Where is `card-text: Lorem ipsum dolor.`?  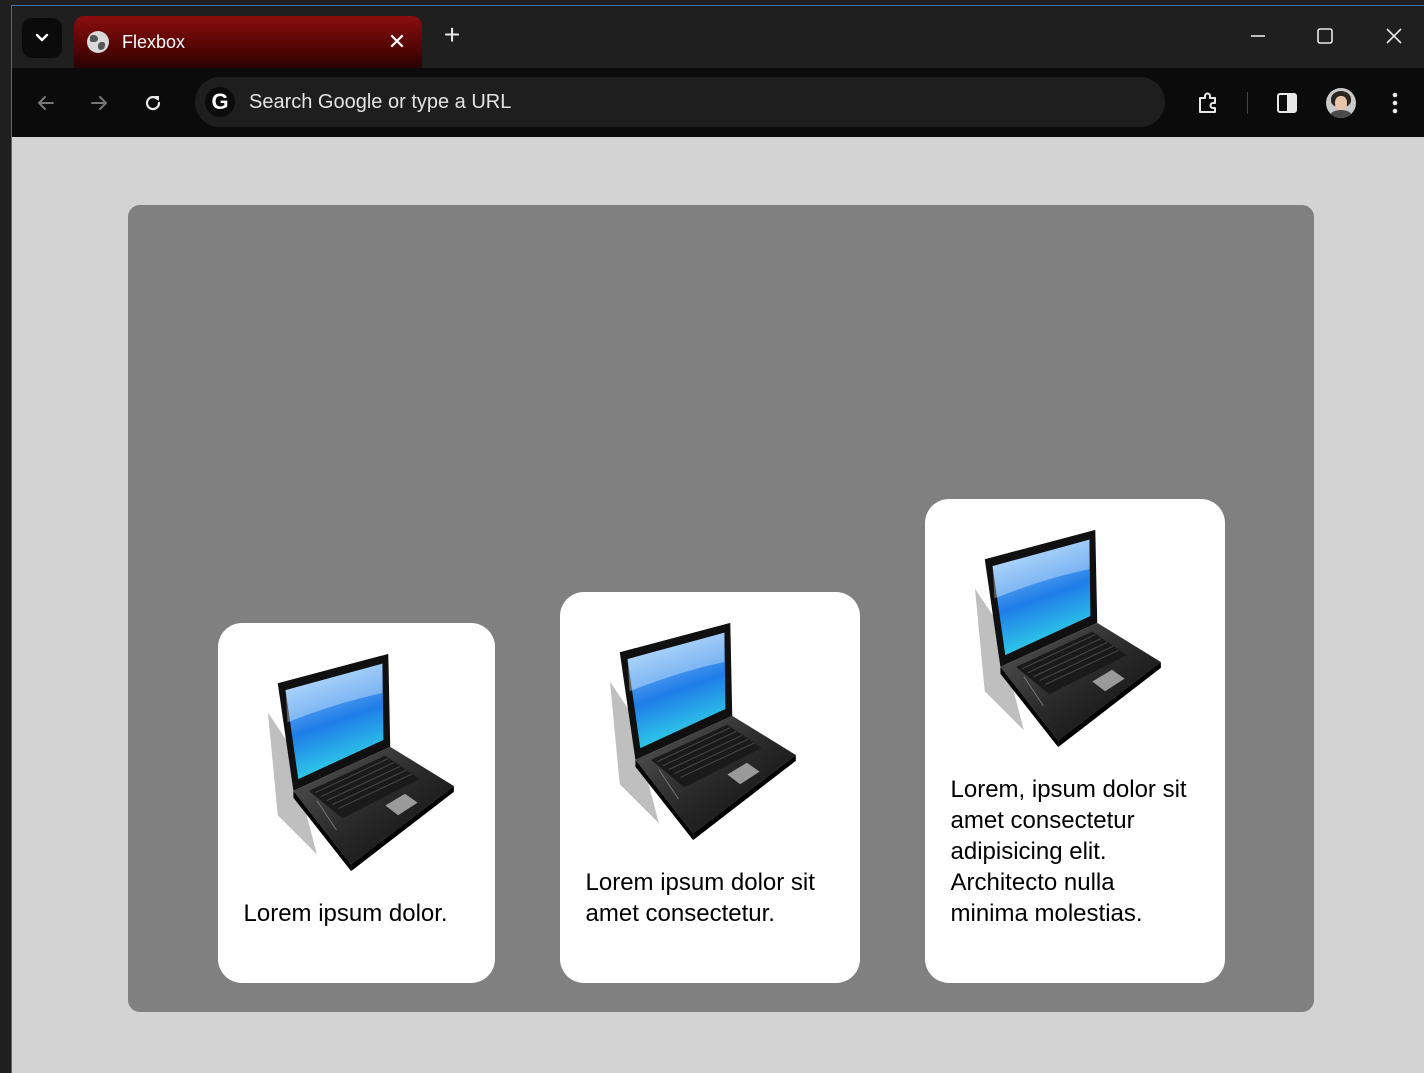 card-text: Lorem ipsum dolor. is located at coordinates (345, 913).